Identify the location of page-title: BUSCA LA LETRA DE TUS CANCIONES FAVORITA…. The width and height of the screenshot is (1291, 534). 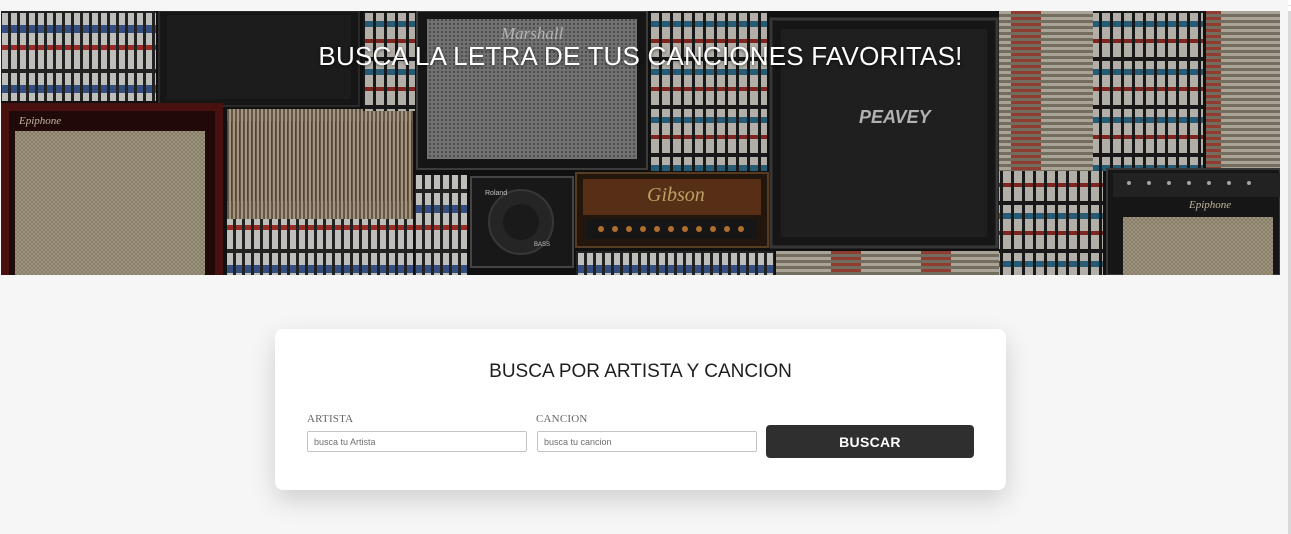
(640, 56).